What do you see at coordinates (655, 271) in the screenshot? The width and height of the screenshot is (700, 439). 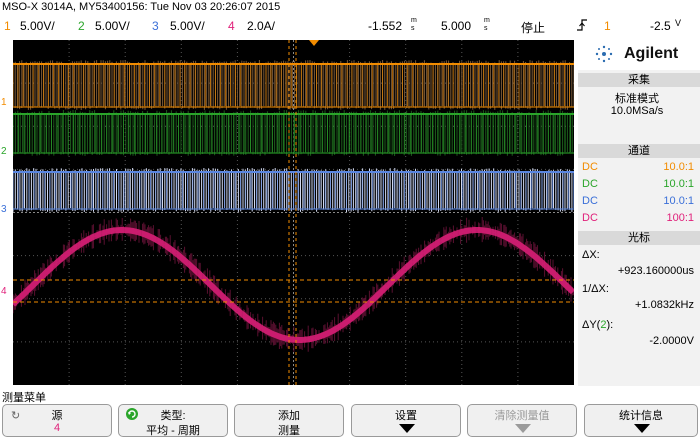 I see `dx-value: +923.160000us` at bounding box center [655, 271].